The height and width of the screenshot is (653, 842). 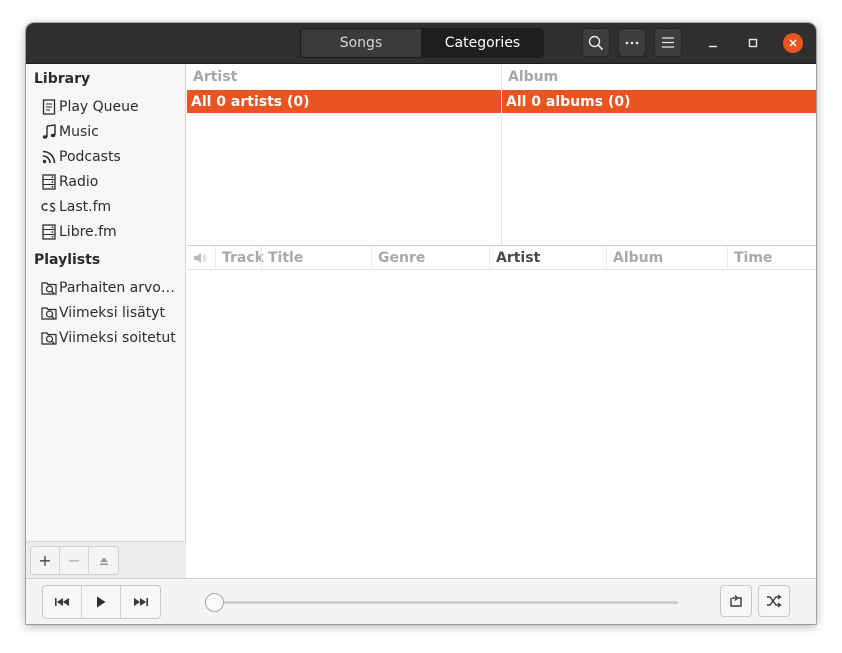 I want to click on maximize-button, so click(x=753, y=43).